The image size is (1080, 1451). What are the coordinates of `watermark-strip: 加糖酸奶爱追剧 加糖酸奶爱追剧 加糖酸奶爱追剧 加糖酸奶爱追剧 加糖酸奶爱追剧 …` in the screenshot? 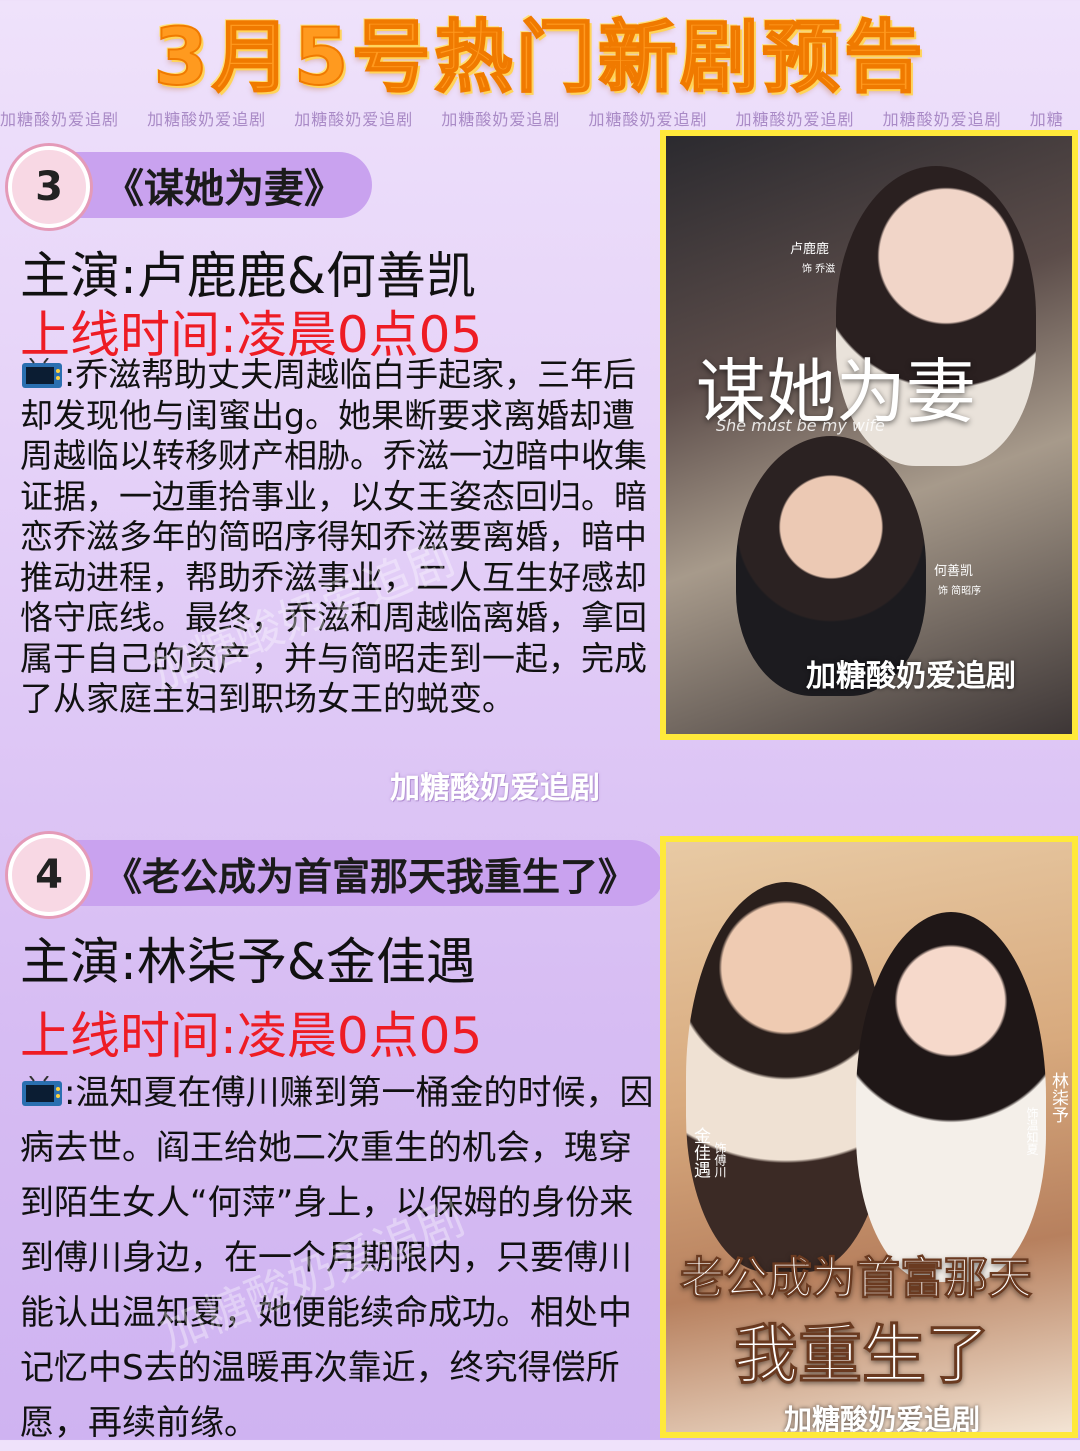 It's located at (540, 119).